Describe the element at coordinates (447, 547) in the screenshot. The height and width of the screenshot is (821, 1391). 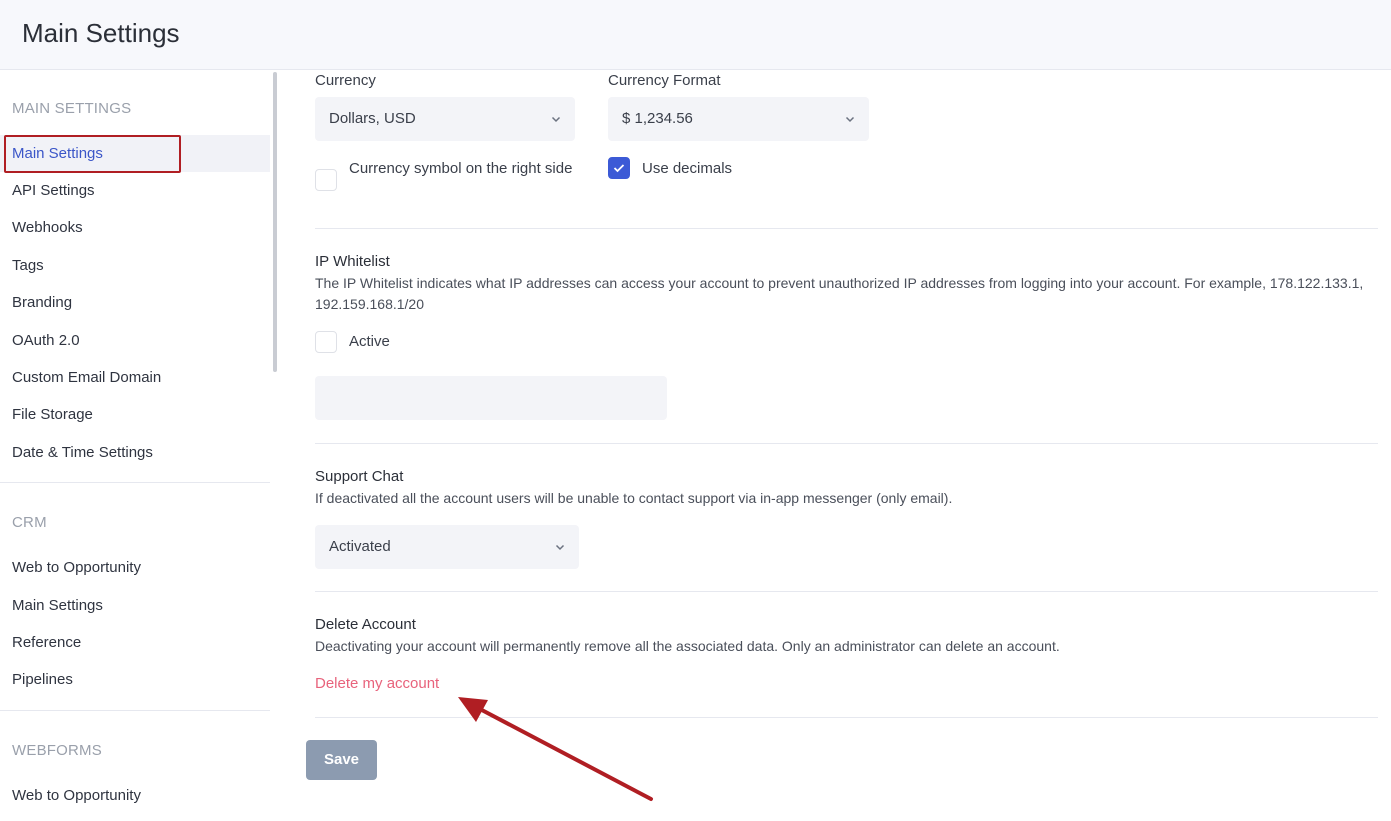
I see `support-chat-select: Activated` at that location.